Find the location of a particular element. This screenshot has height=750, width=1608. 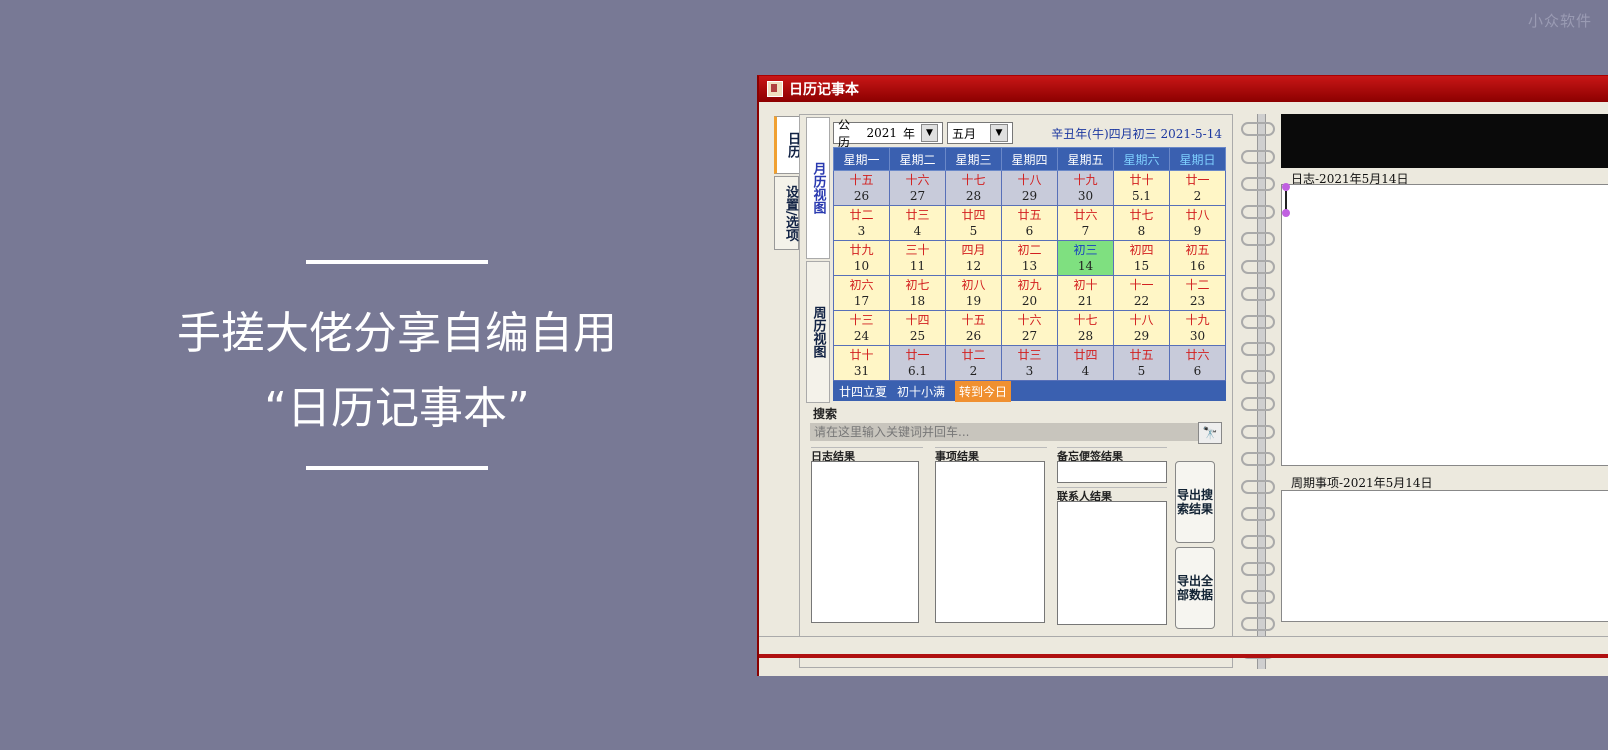

item-results-box is located at coordinates (990, 542).